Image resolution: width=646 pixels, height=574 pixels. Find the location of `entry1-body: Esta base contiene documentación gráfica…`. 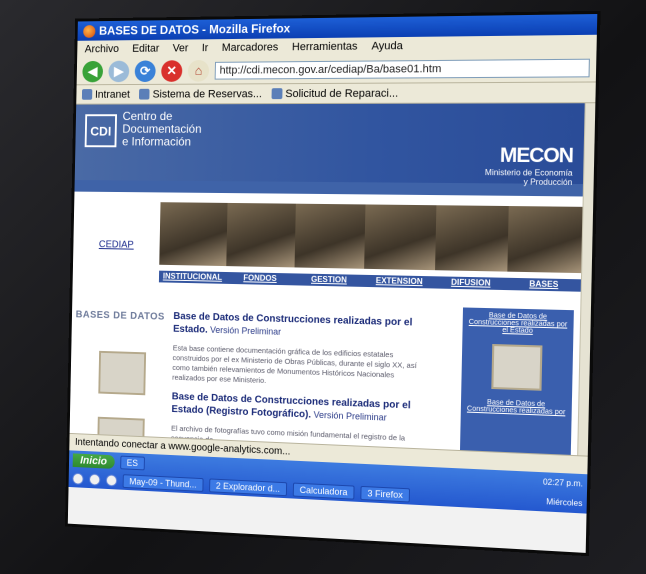

entry1-body: Esta base contiene documentación gráfica… is located at coordinates (294, 364).